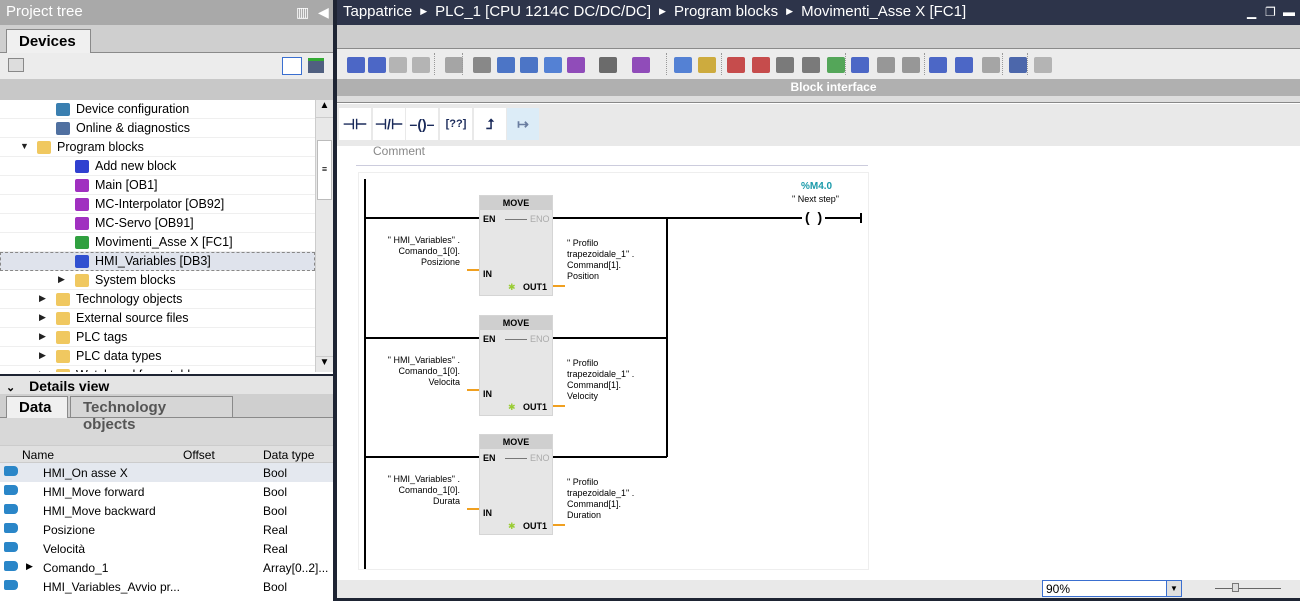 The width and height of the screenshot is (1300, 601). I want to click on goto-icon, so click(860, 65).